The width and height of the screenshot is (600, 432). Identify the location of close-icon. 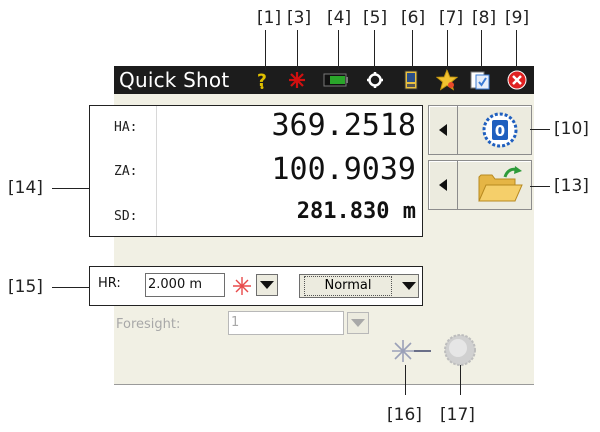
(517, 80).